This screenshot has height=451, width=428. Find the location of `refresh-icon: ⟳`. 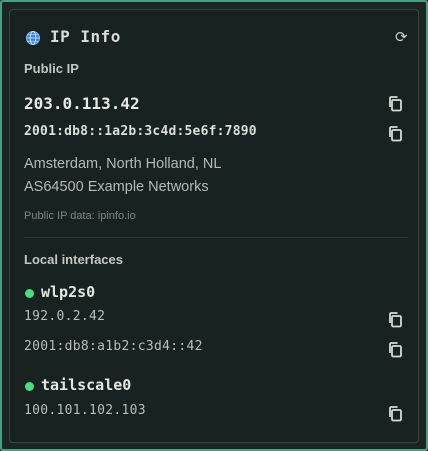

refresh-icon: ⟳ is located at coordinates (401, 37).